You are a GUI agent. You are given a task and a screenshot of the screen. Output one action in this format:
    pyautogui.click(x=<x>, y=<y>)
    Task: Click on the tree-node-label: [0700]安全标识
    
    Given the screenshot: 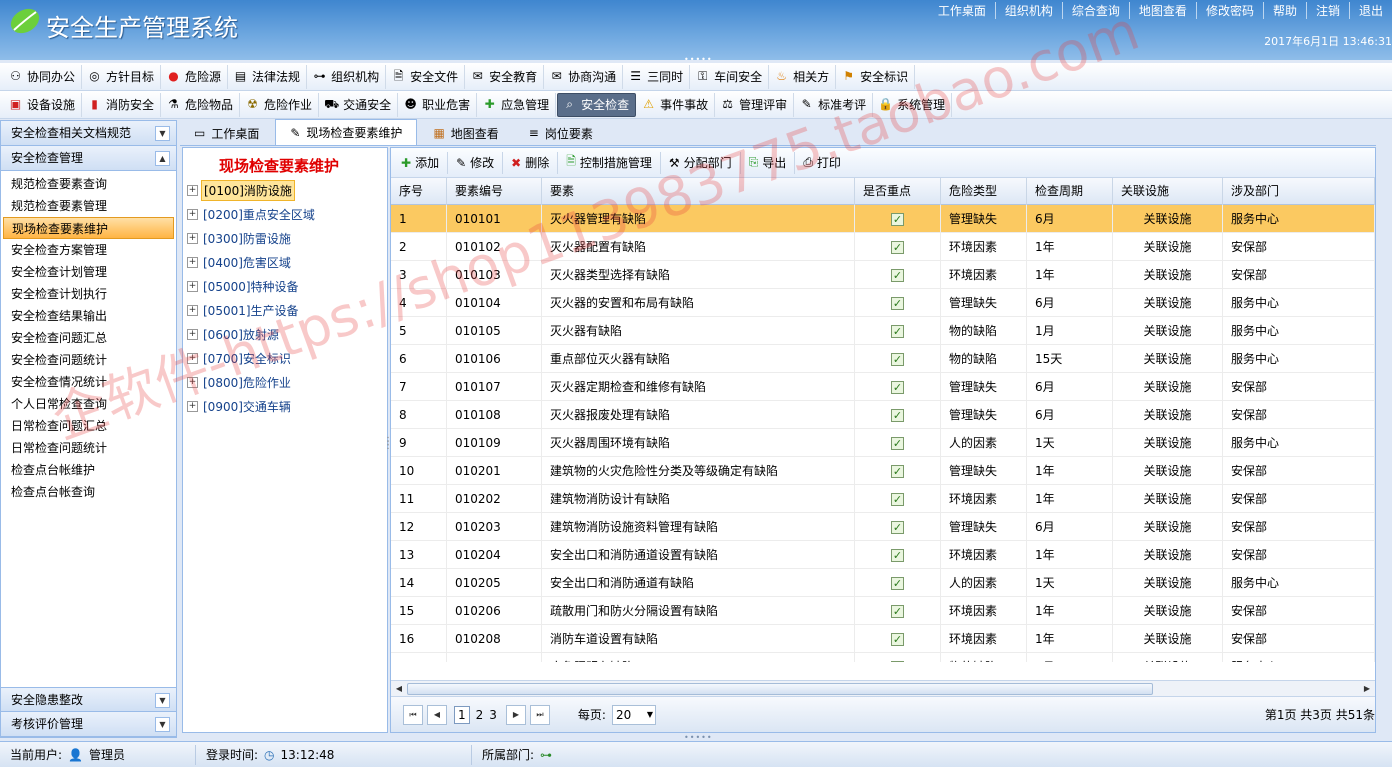 What is the action you would take?
    pyautogui.click(x=247, y=358)
    